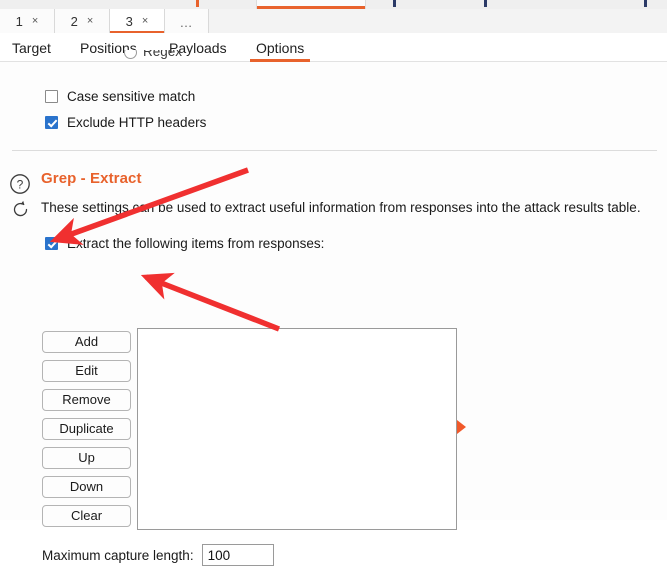 Image resolution: width=667 pixels, height=566 pixels. I want to click on down-button: Down, so click(86, 487).